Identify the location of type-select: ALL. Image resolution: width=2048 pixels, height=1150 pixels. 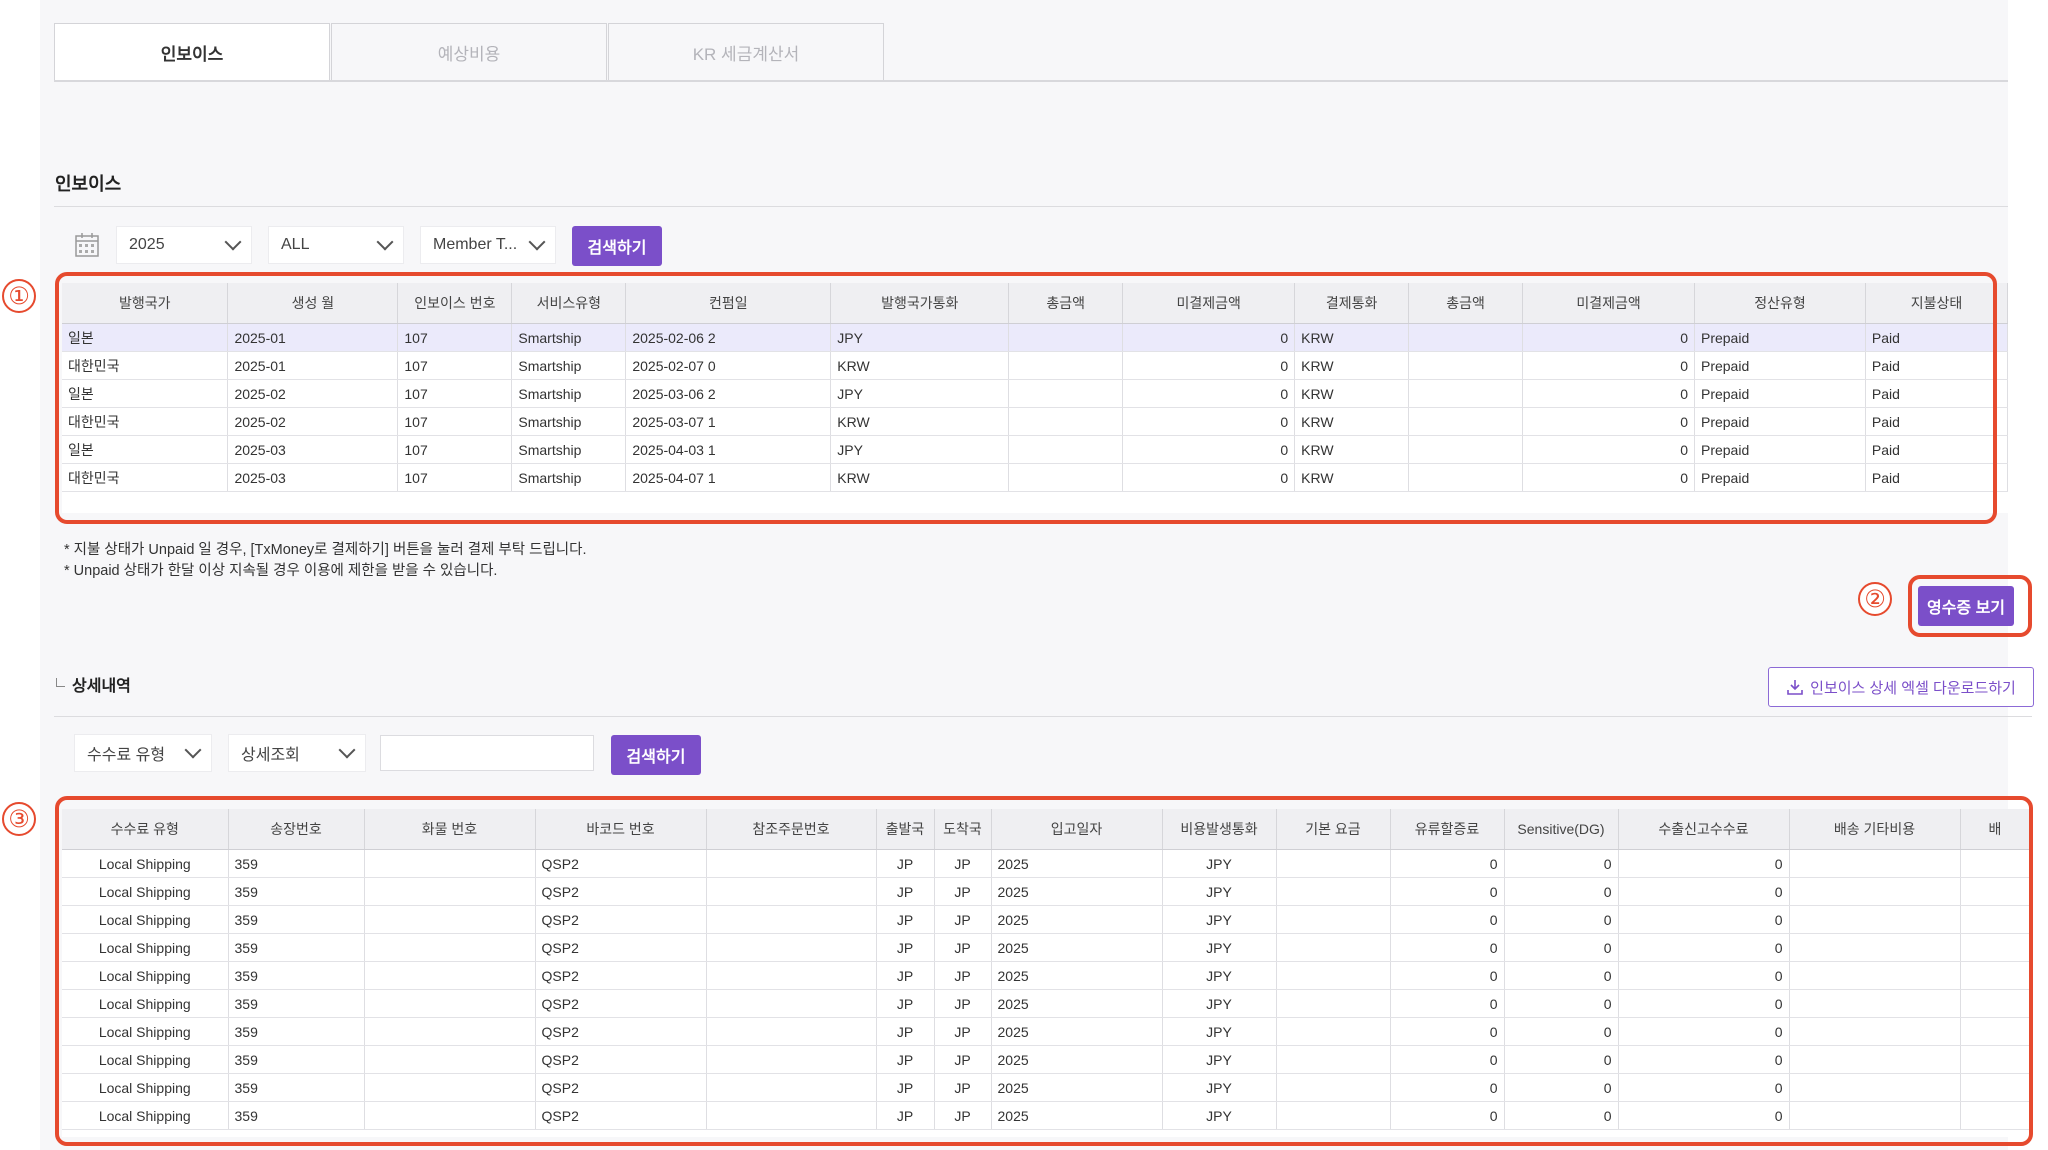
(336, 245).